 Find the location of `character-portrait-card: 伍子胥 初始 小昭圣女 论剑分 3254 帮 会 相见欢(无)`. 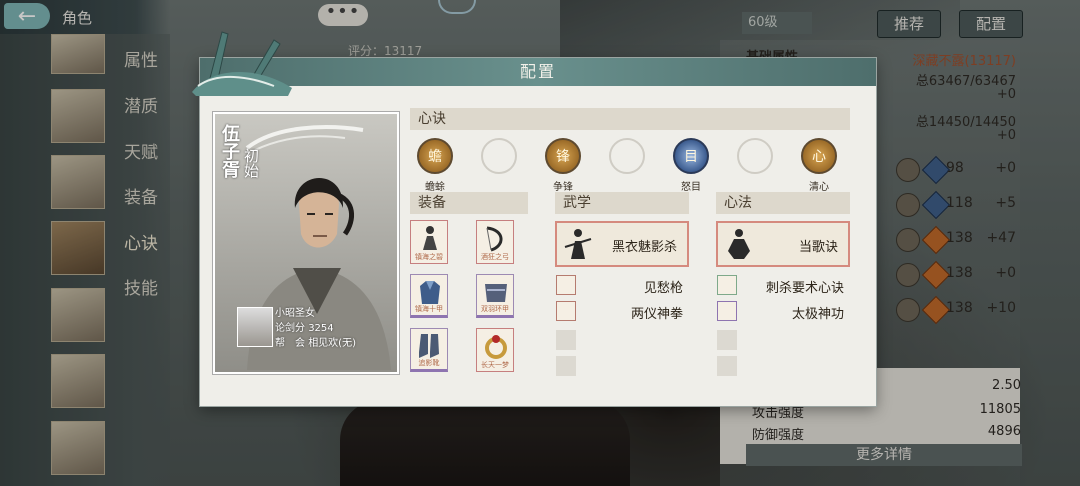

character-portrait-card: 伍子胥 初始 小昭圣女 论剑分 3254 帮 会 相见欢(无) is located at coordinates (306, 243).